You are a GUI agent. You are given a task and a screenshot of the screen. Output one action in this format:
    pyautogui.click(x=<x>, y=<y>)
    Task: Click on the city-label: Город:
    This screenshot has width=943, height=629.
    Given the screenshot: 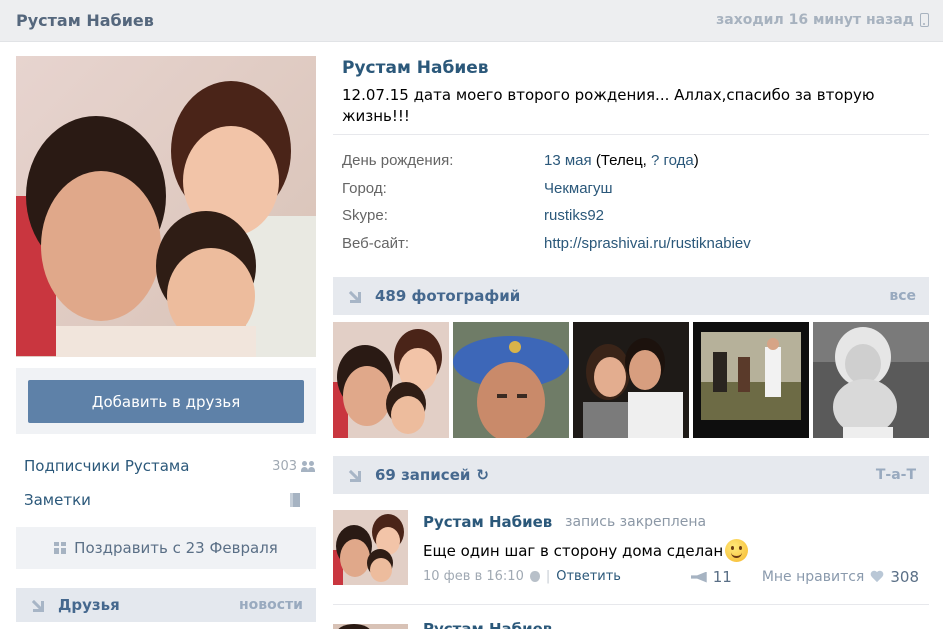 What is the action you would take?
    pyautogui.click(x=364, y=188)
    